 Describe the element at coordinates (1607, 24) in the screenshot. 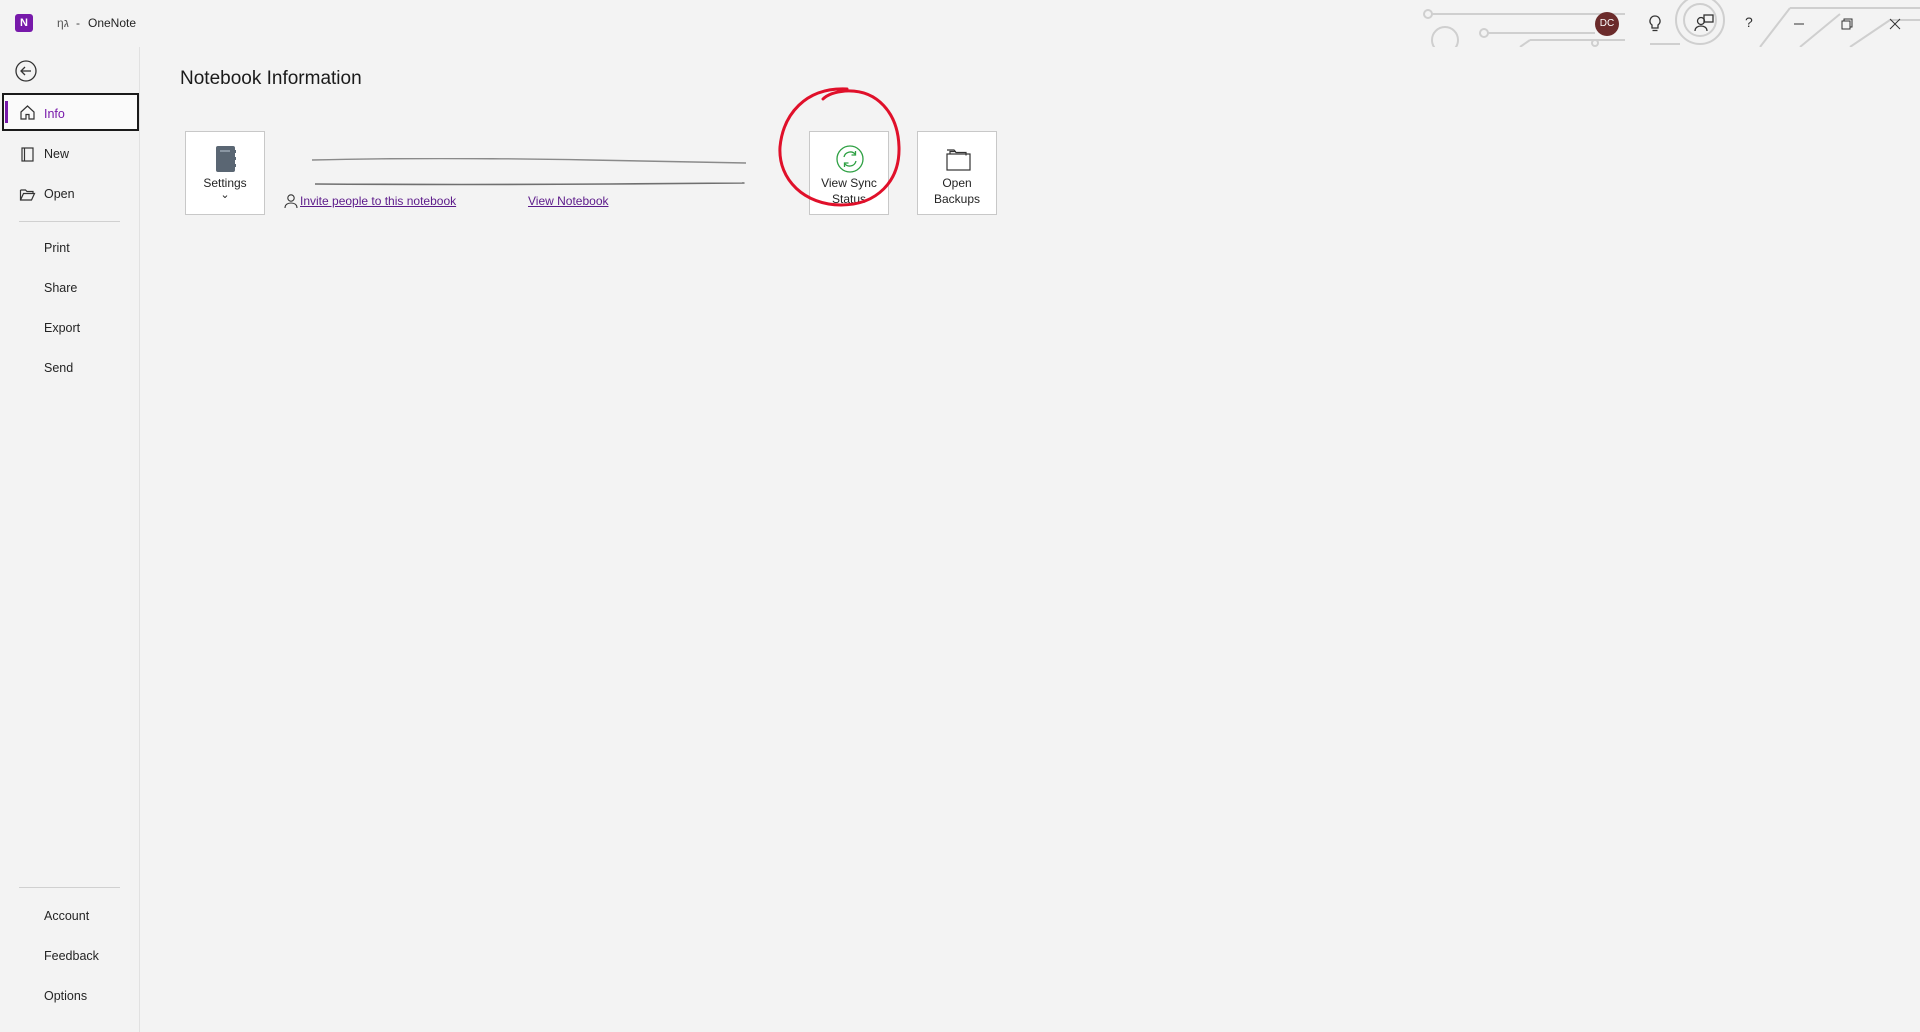

I see `user-avatar: DC` at that location.